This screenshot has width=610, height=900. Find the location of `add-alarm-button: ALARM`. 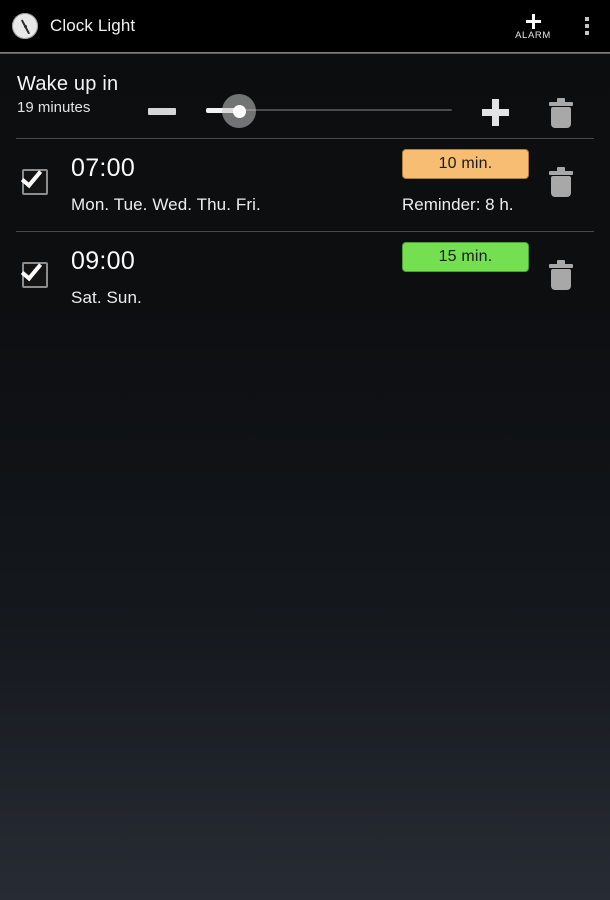

add-alarm-button: ALARM is located at coordinates (533, 26).